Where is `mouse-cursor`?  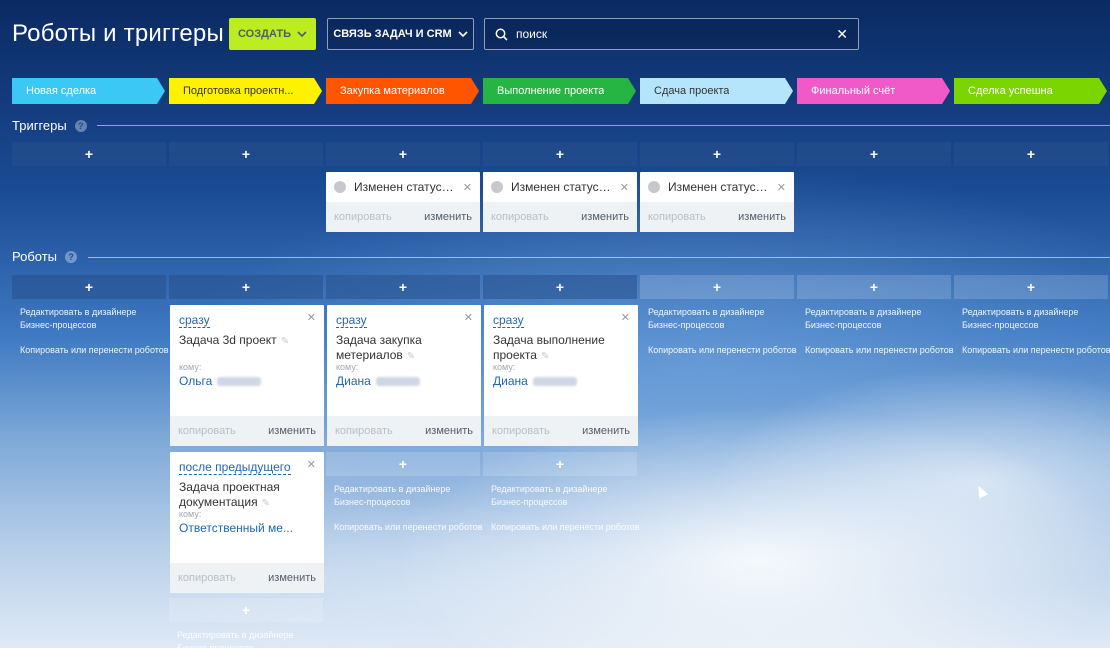
mouse-cursor is located at coordinates (981, 491).